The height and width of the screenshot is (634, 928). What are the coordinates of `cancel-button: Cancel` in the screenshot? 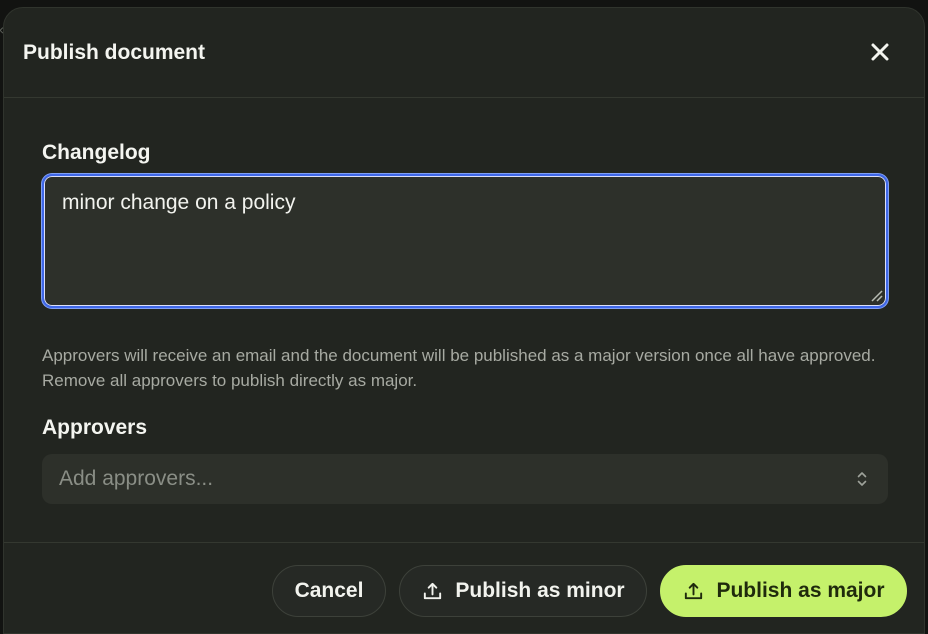 It's located at (329, 591).